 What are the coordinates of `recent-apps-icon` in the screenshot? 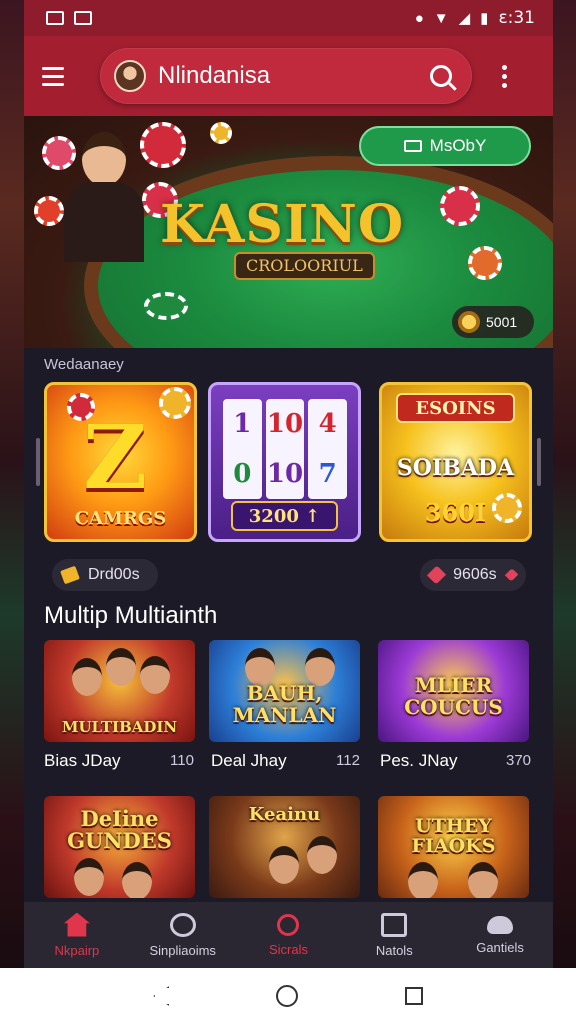 It's located at (413, 996).